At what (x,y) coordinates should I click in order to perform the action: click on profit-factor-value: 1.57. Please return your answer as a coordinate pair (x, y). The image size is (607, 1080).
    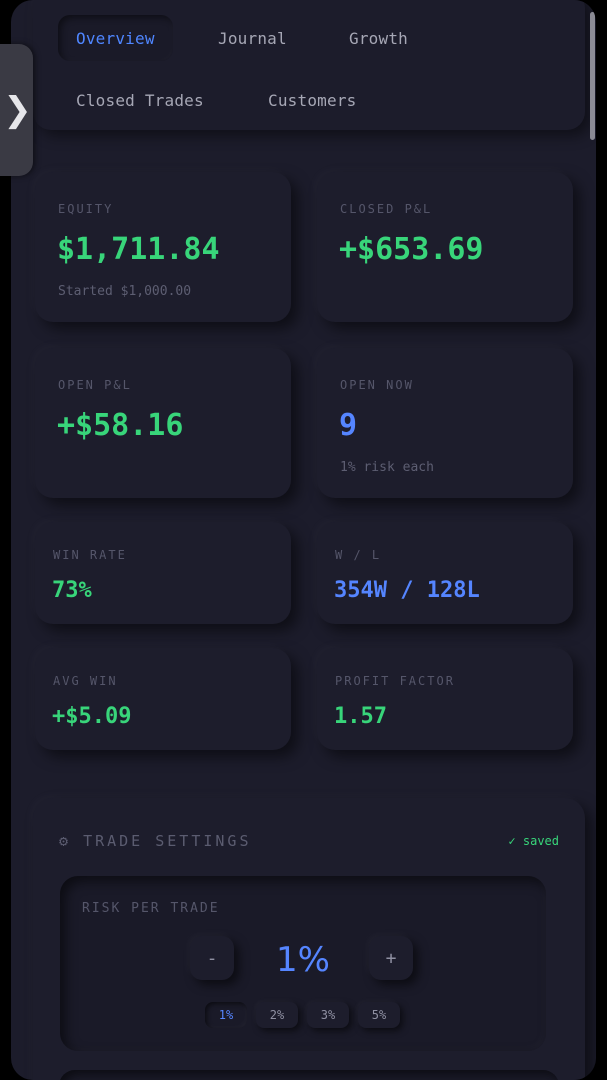
    Looking at the image, I should click on (360, 716).